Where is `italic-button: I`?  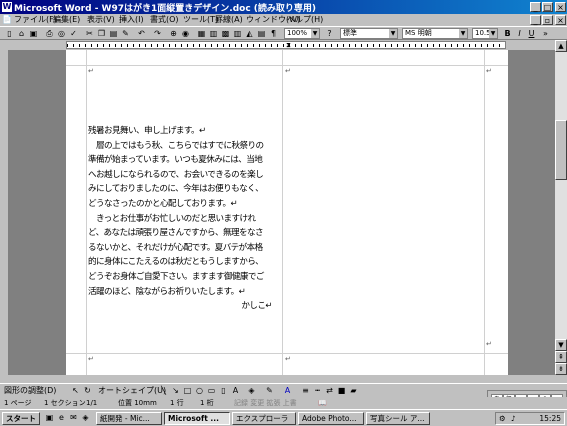 italic-button: I is located at coordinates (519, 33).